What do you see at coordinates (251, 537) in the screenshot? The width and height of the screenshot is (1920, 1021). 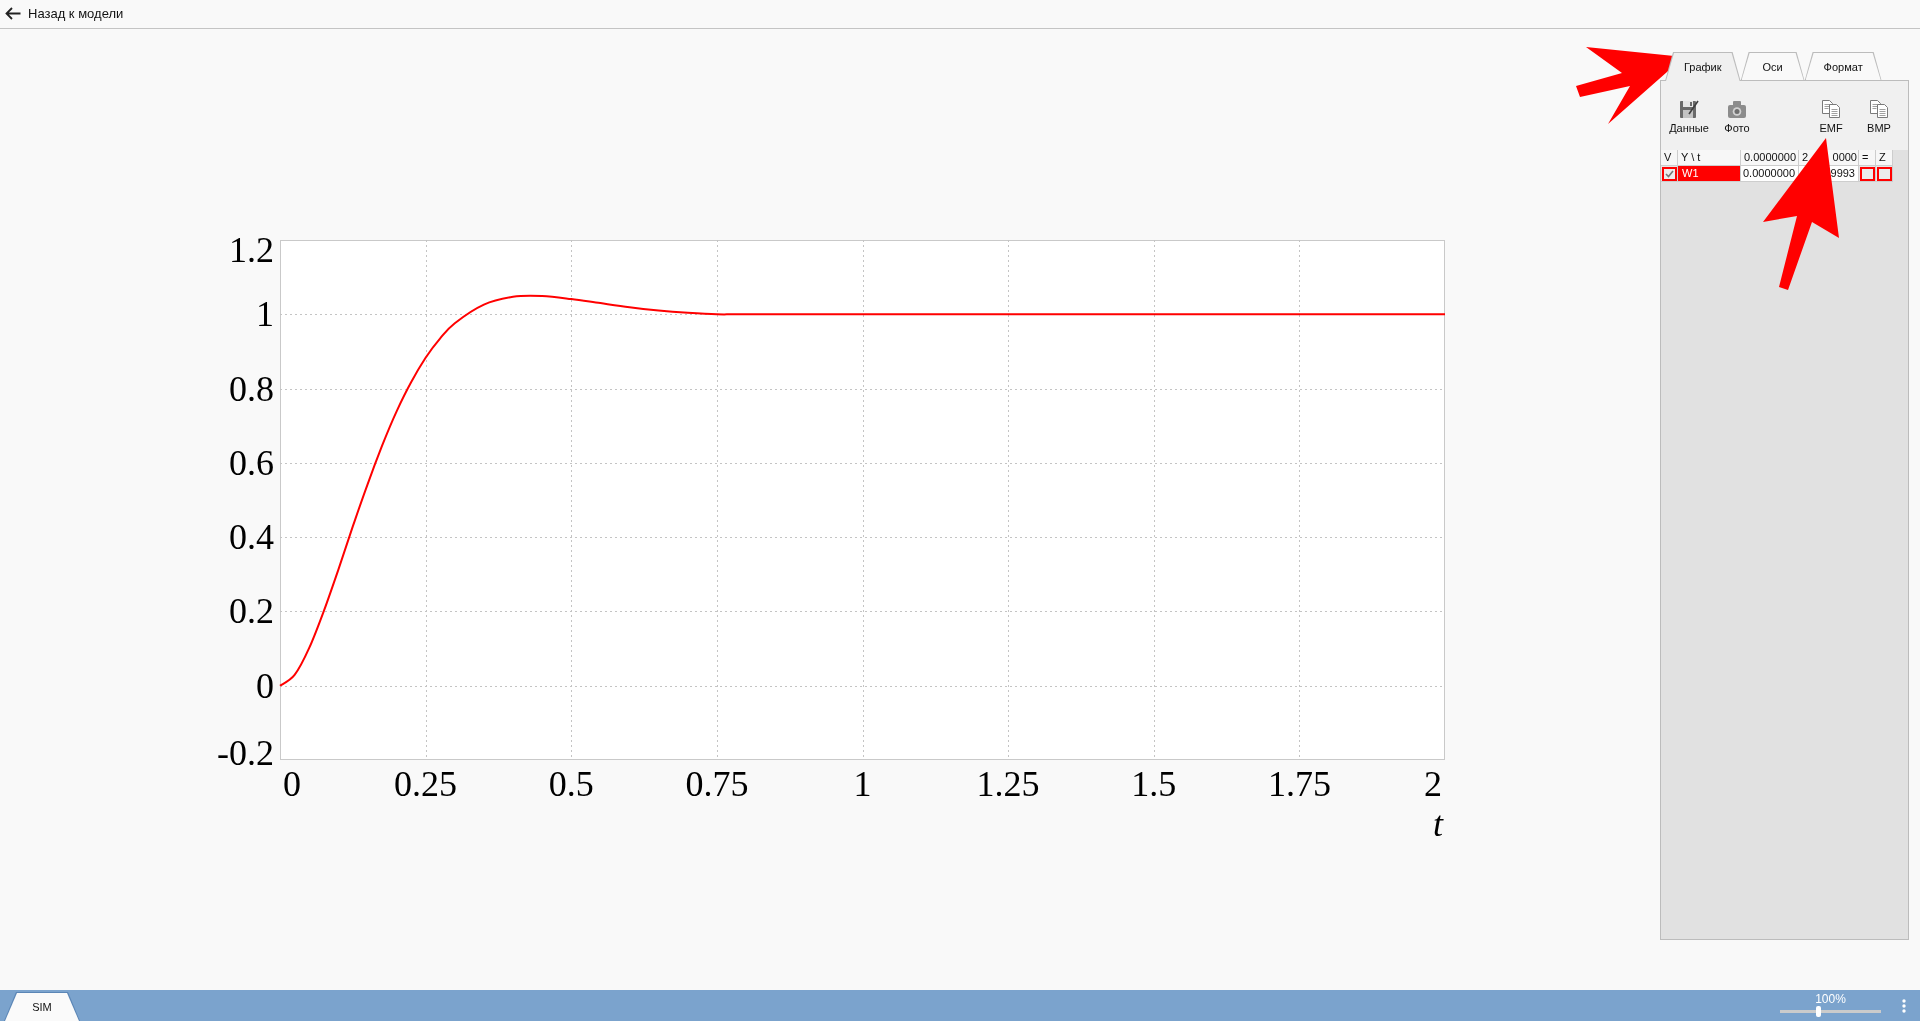 I see `y-tick-label: 0.4` at bounding box center [251, 537].